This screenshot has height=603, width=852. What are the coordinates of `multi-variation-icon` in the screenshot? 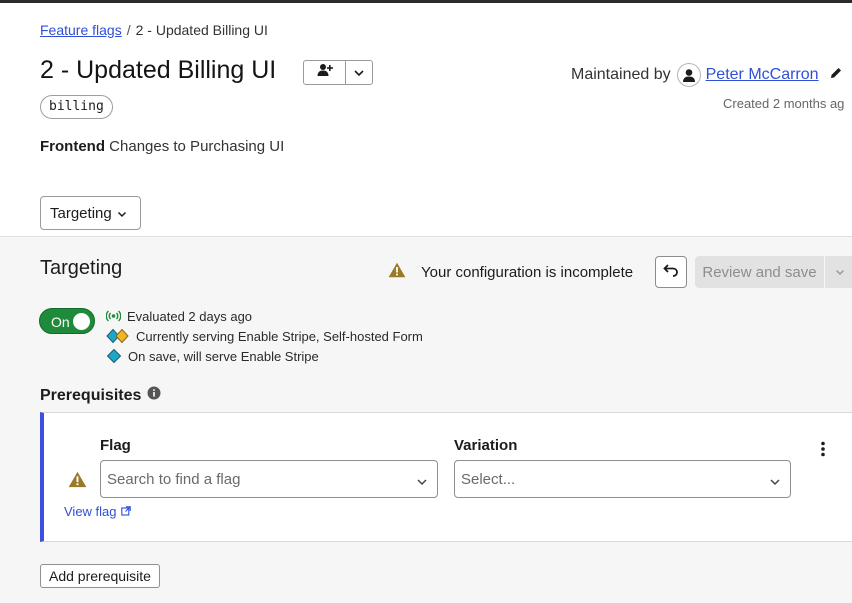 It's located at (118, 336).